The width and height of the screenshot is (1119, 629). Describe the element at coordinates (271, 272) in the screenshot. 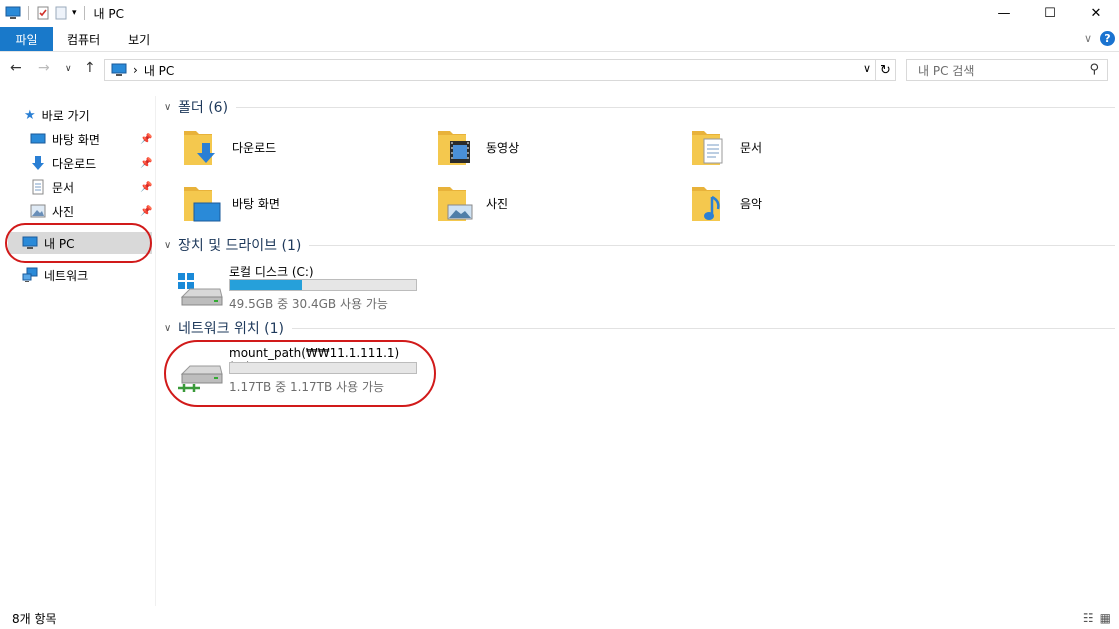

I see `drive-name: 로컬 디스크 (C:)` at that location.